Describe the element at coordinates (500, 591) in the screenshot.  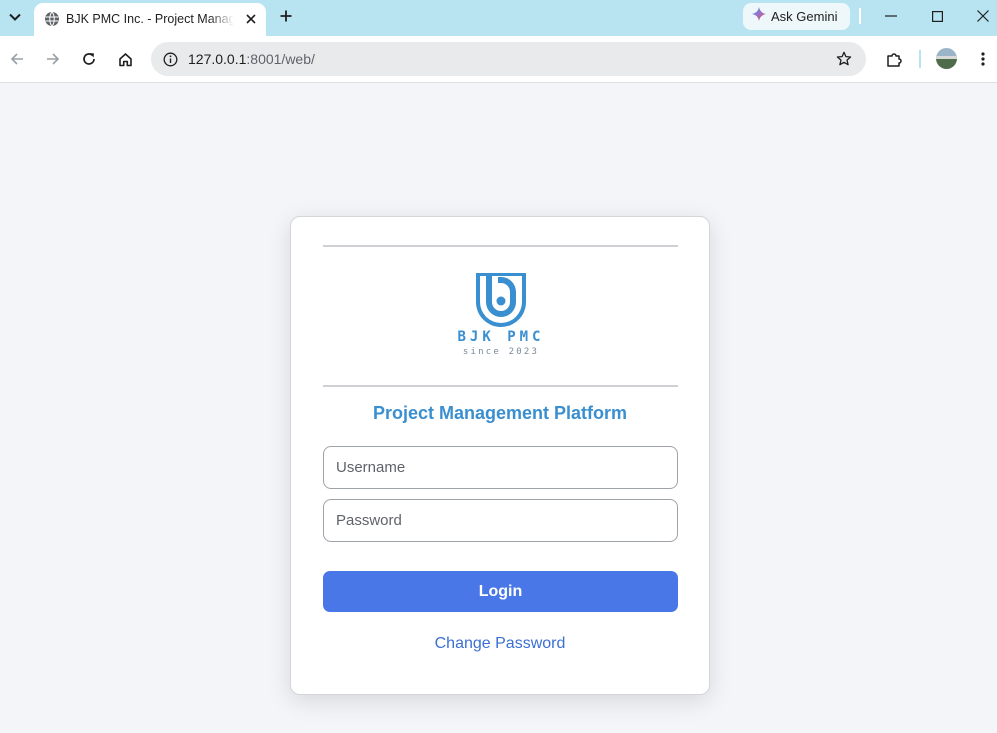
I see `login-button: Login` at that location.